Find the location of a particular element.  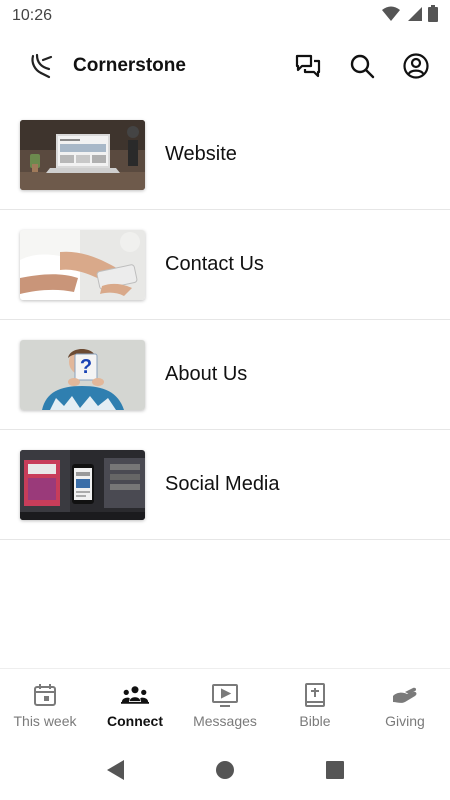

home-icon is located at coordinates (225, 770).